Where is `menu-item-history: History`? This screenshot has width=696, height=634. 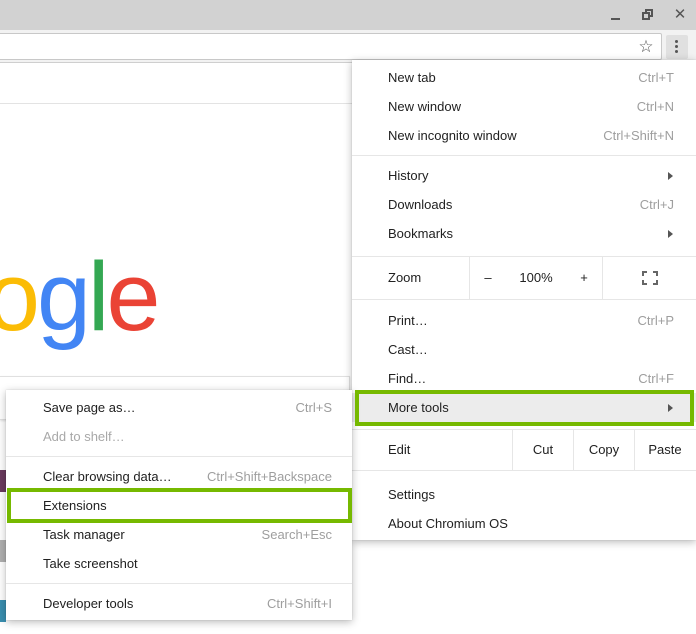
menu-item-history: History is located at coordinates (524, 175).